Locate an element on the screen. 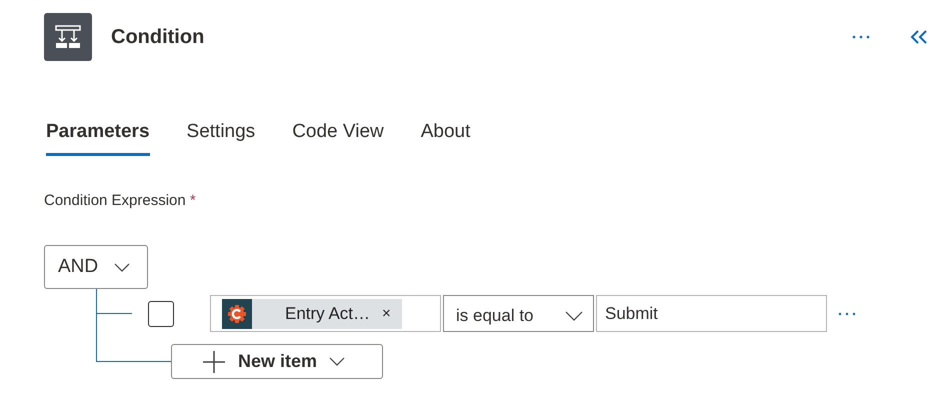 This screenshot has width=940, height=404. plus-icon is located at coordinates (214, 362).